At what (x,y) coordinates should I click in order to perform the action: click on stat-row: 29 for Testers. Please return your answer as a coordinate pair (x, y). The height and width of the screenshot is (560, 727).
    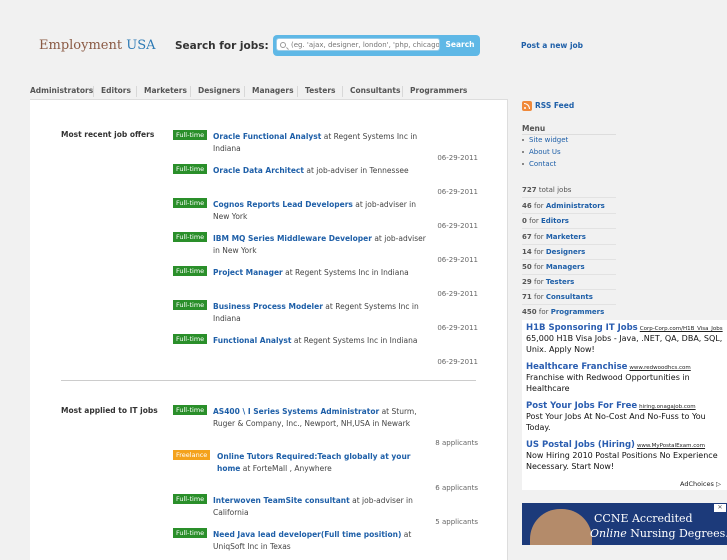
    Looking at the image, I should click on (548, 282).